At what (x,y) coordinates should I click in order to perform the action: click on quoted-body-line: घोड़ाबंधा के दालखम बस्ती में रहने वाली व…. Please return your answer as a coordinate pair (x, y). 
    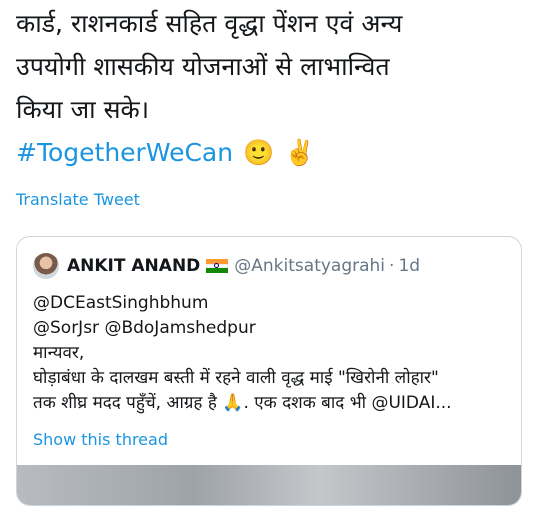
    Looking at the image, I should click on (236, 378).